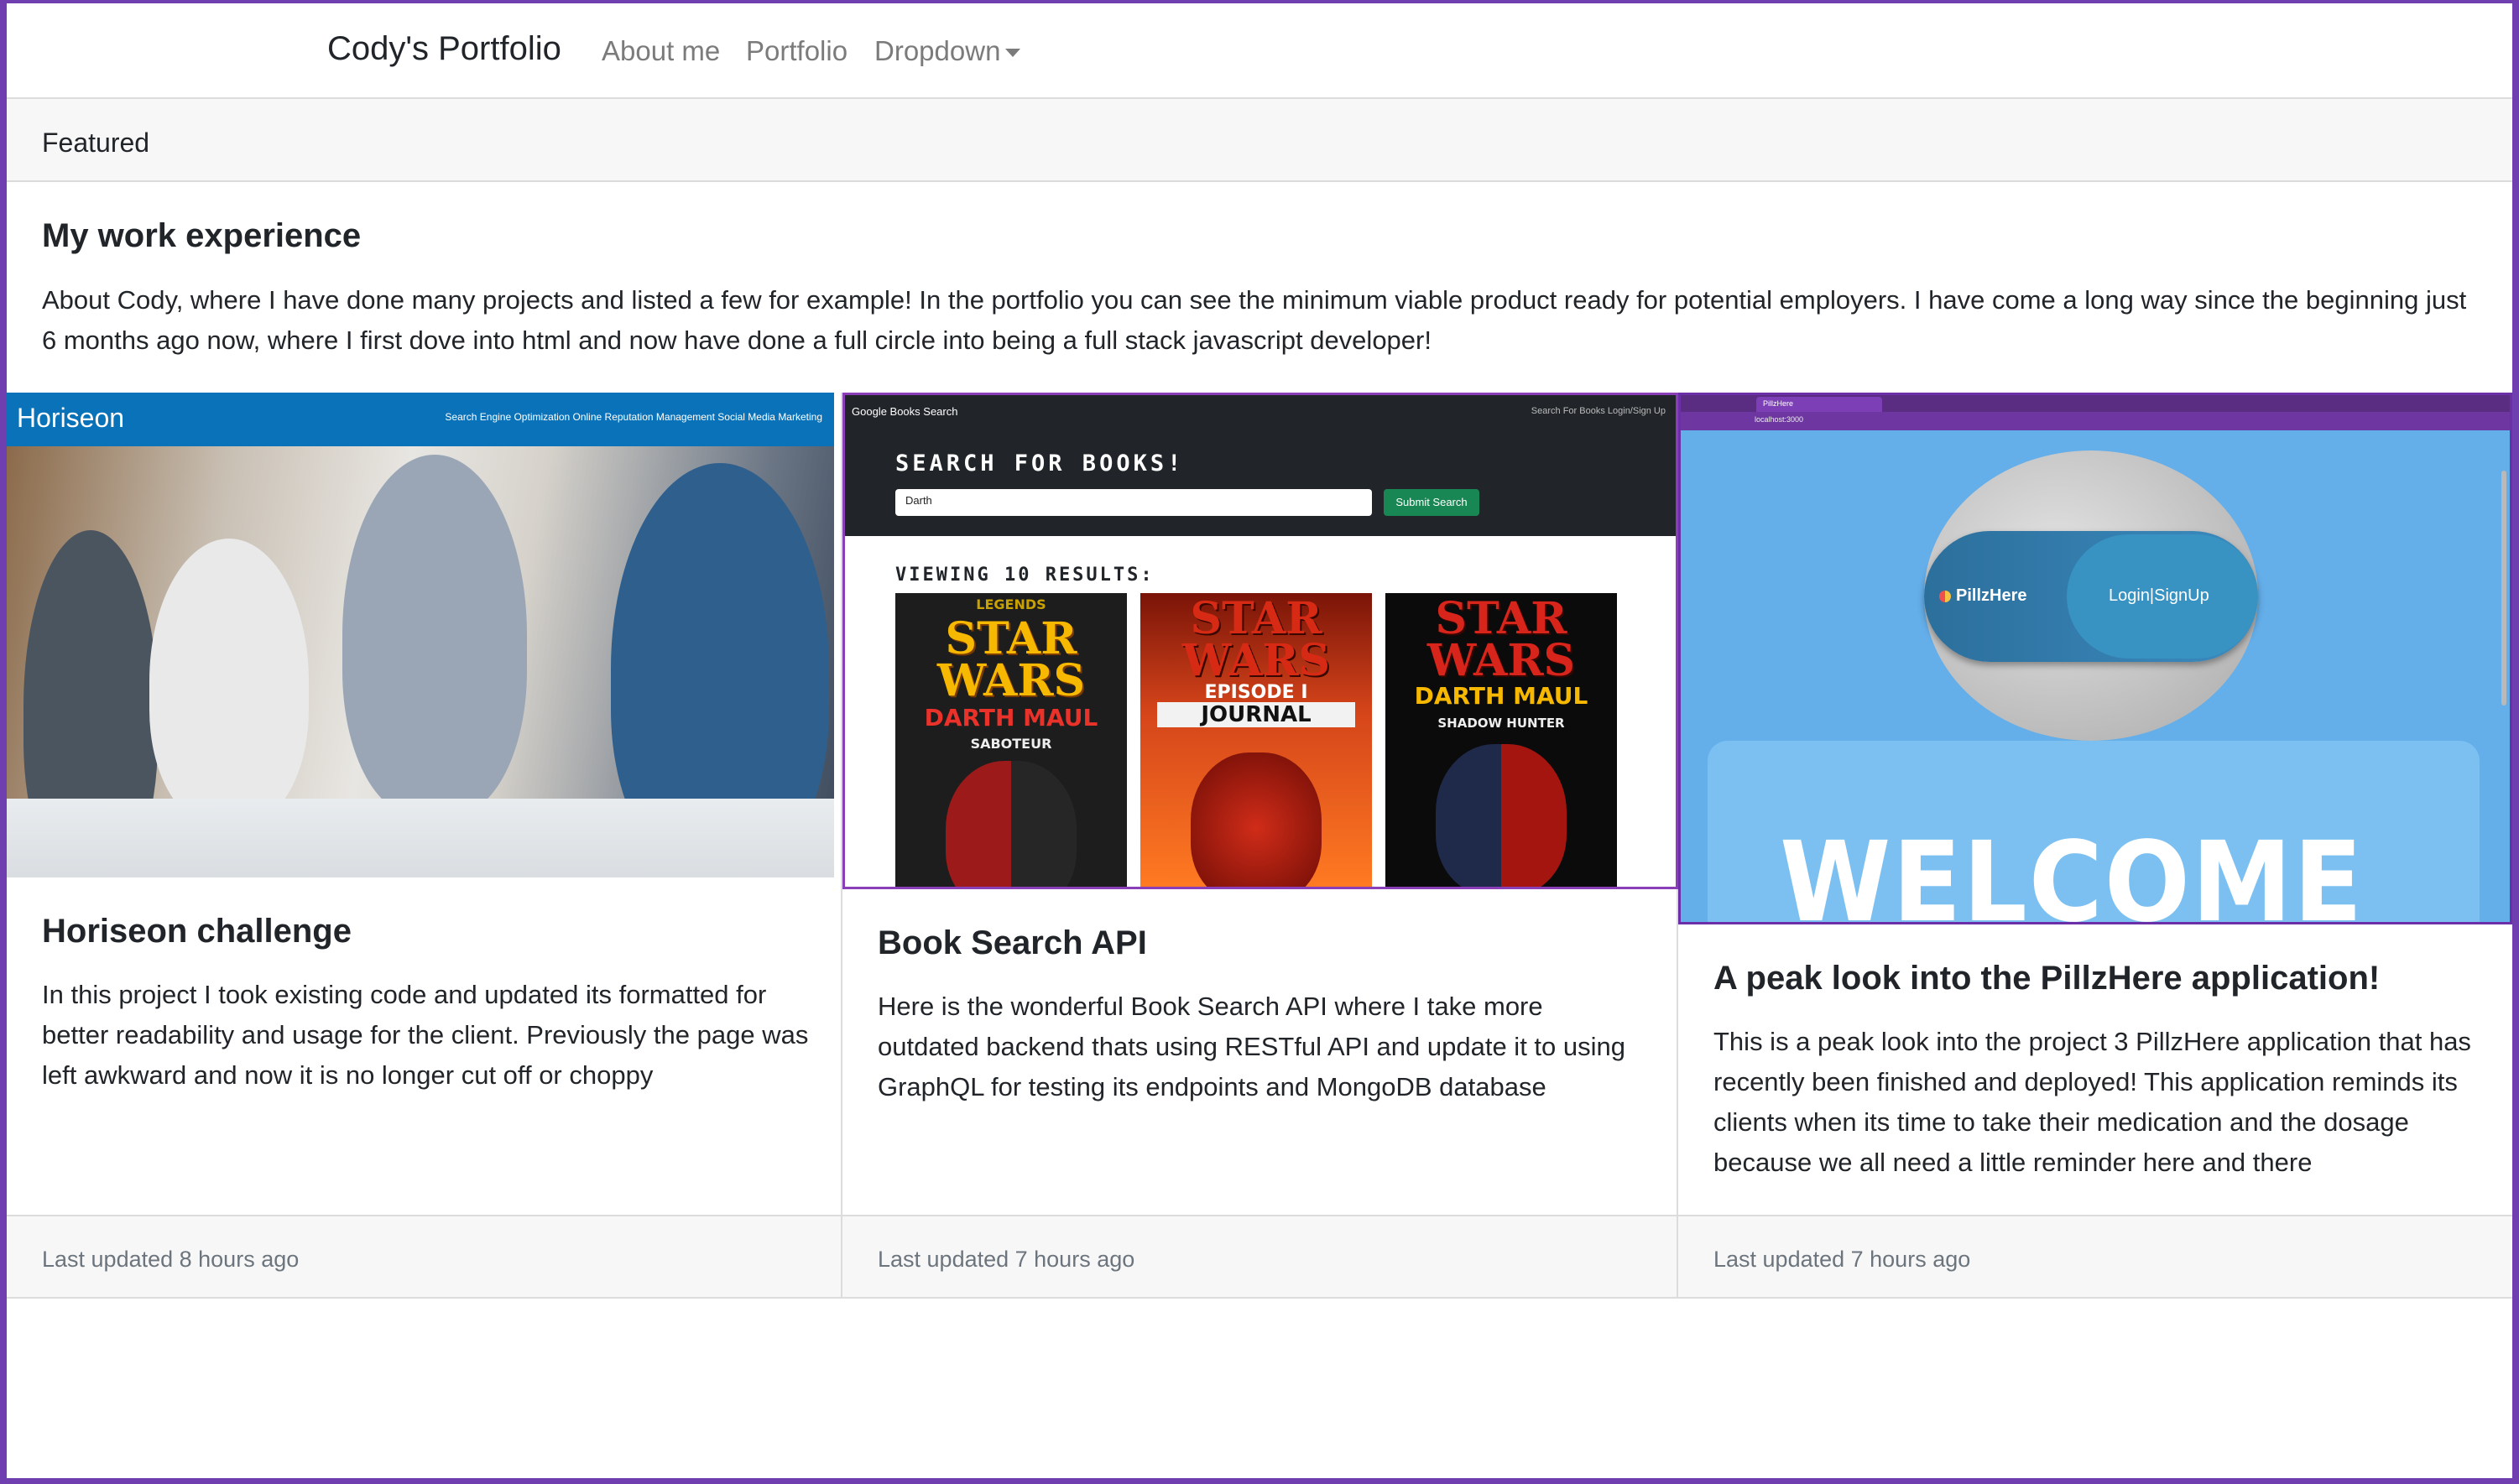  Describe the element at coordinates (1991, 595) in the screenshot. I see `pillz-logo-text: PillzHere` at that location.